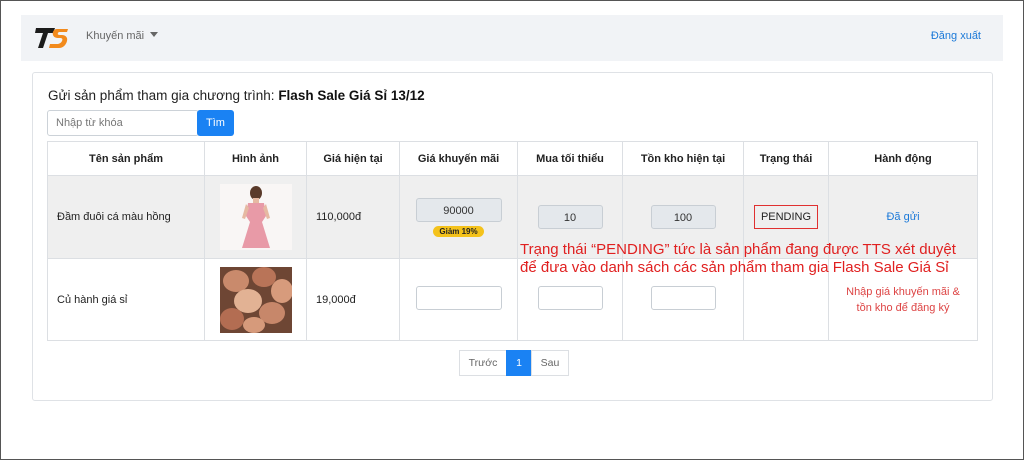  I want to click on column-header: Hình ảnh, so click(255, 158).